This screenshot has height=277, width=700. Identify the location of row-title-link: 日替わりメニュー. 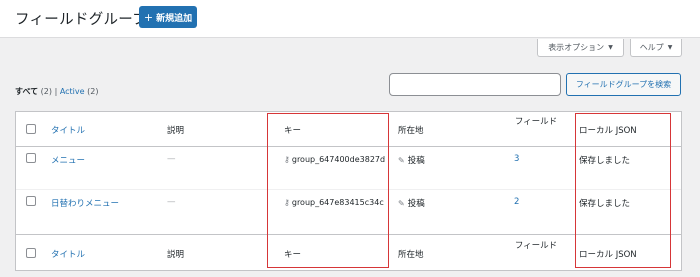
(85, 203).